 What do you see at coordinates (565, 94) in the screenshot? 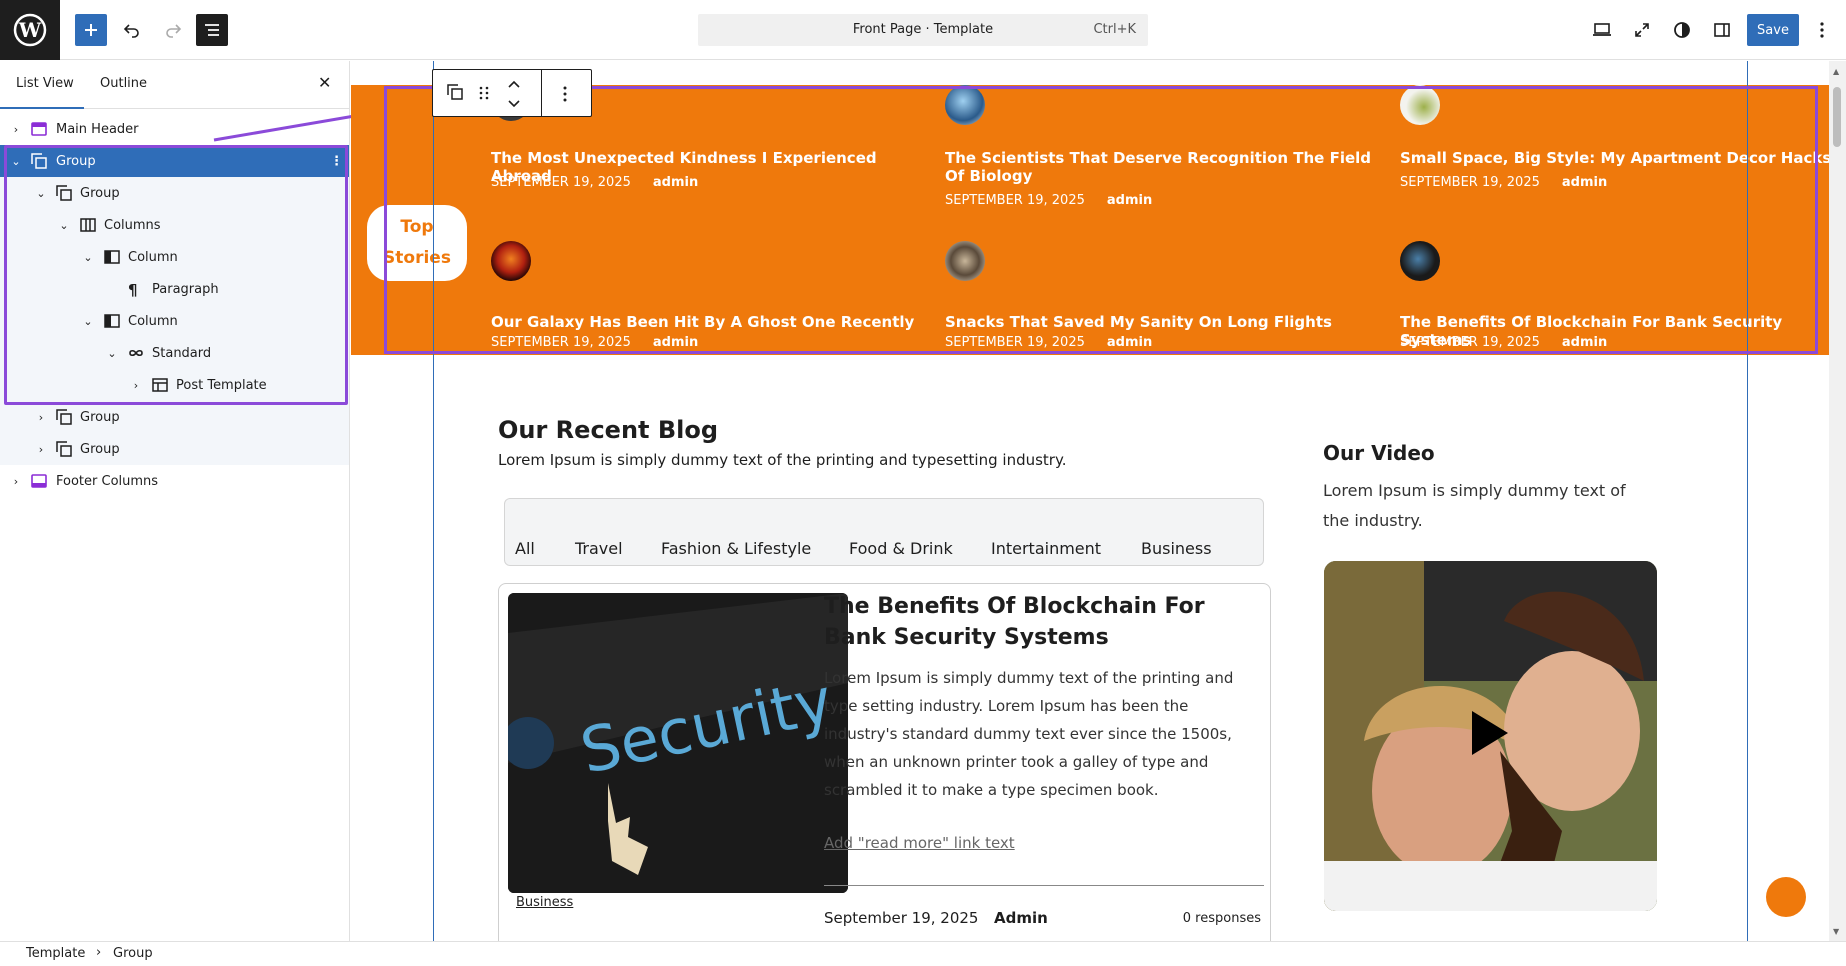
I see `more-vertical-icon` at bounding box center [565, 94].